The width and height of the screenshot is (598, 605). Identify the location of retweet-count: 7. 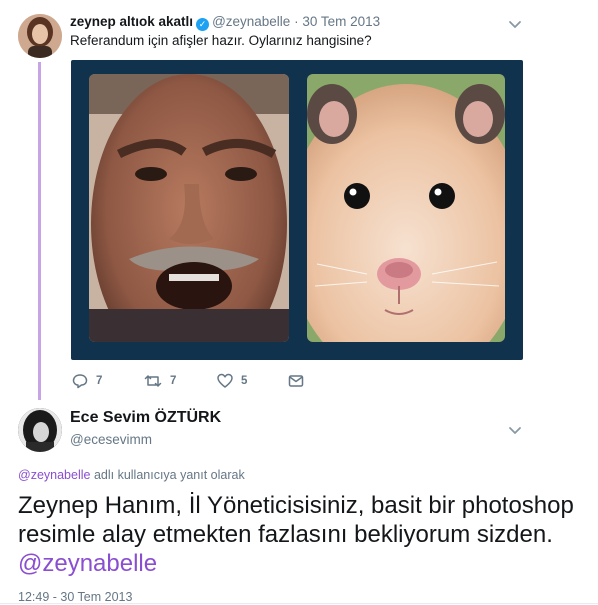
(173, 381).